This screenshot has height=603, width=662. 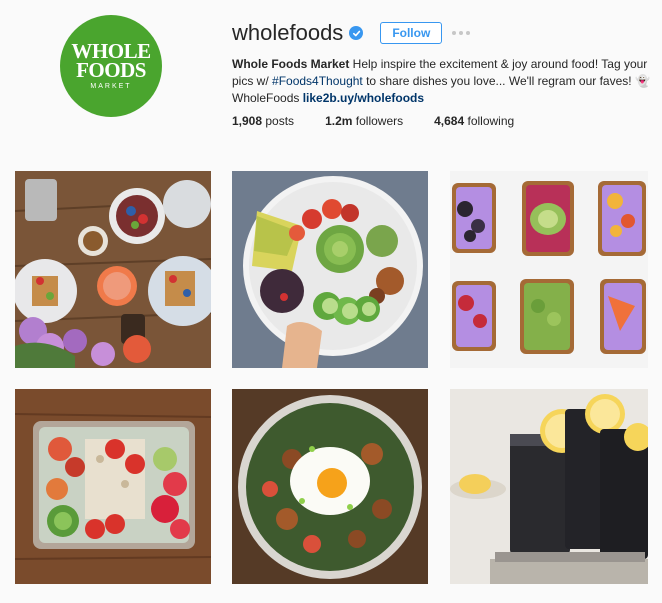 What do you see at coordinates (330, 269) in the screenshot?
I see `post-thumbnail-veggie-bowl` at bounding box center [330, 269].